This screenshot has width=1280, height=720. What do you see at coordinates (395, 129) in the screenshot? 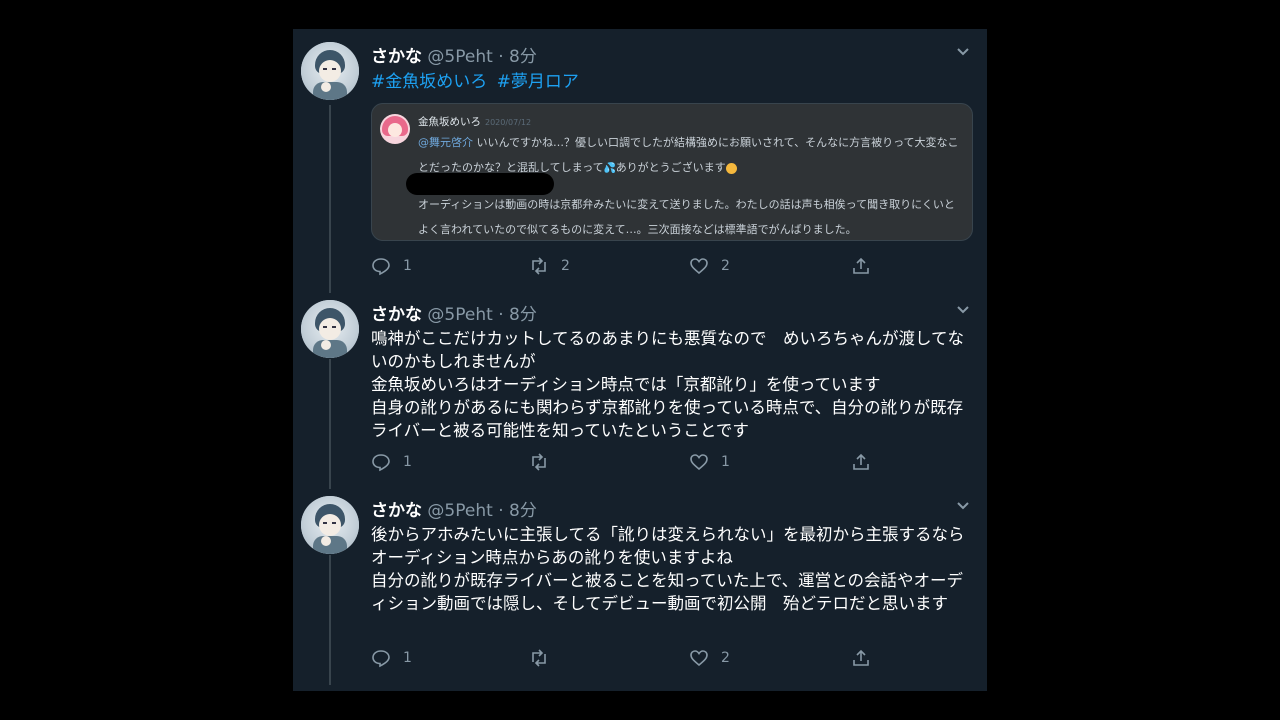
I see `quote-avatar` at bounding box center [395, 129].